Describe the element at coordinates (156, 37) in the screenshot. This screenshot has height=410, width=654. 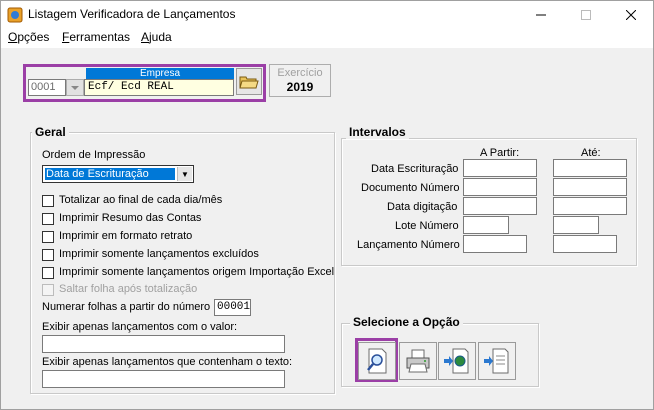
I see `menu-ajuda: Ajuda` at that location.